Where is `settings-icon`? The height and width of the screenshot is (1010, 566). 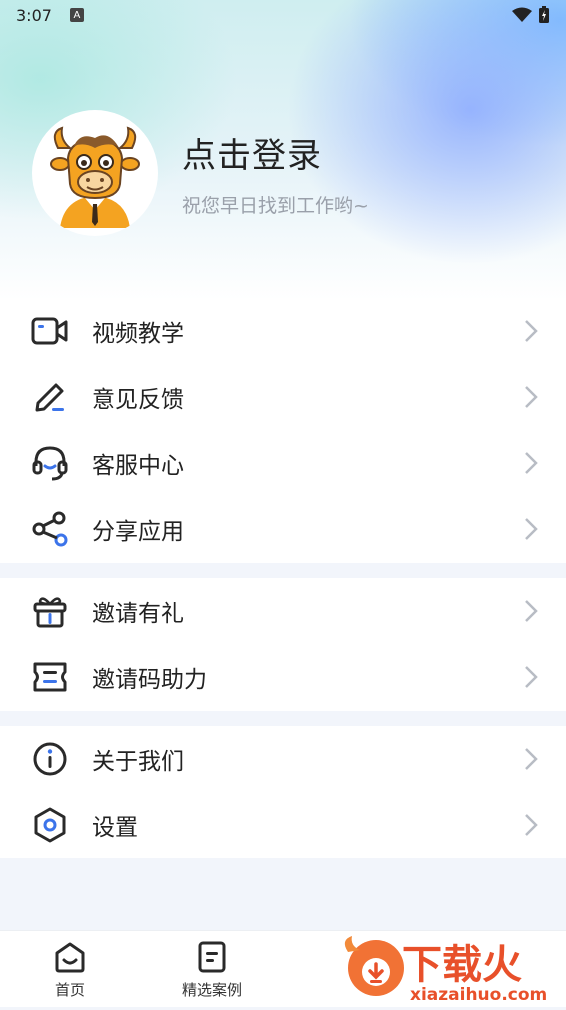 settings-icon is located at coordinates (50, 825).